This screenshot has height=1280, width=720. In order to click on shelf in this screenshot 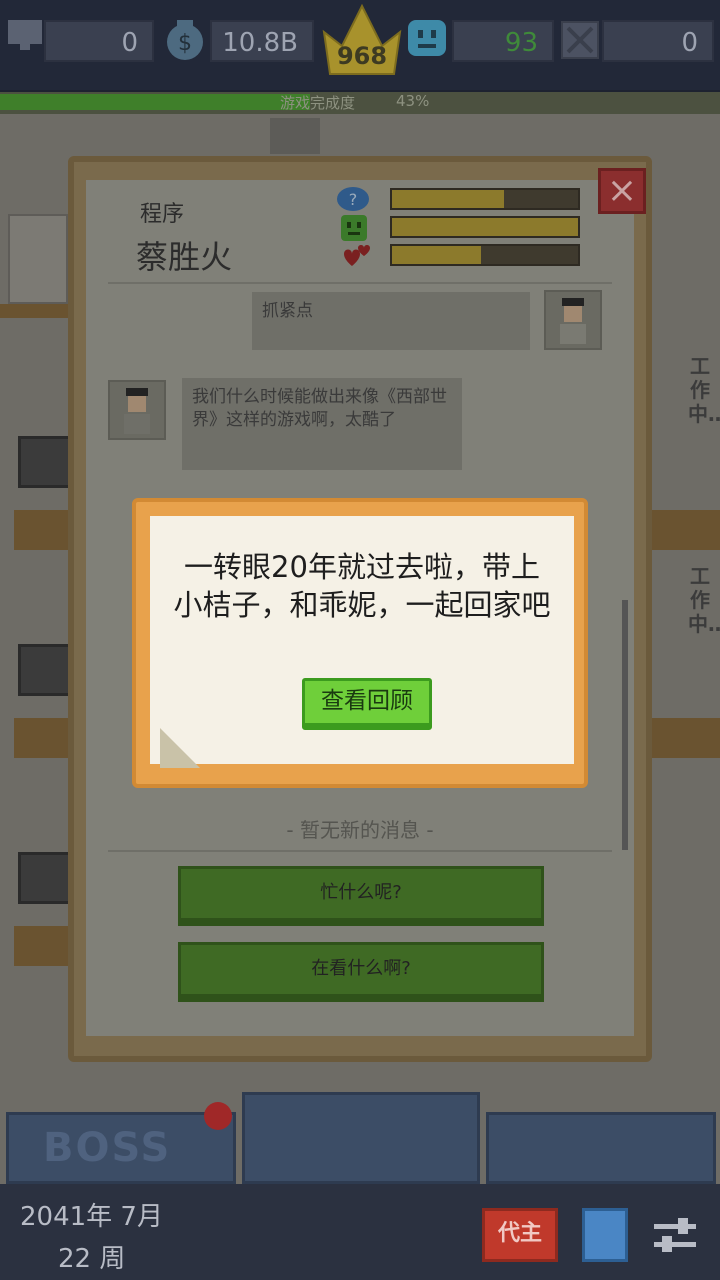, I will do `click(35, 311)`.